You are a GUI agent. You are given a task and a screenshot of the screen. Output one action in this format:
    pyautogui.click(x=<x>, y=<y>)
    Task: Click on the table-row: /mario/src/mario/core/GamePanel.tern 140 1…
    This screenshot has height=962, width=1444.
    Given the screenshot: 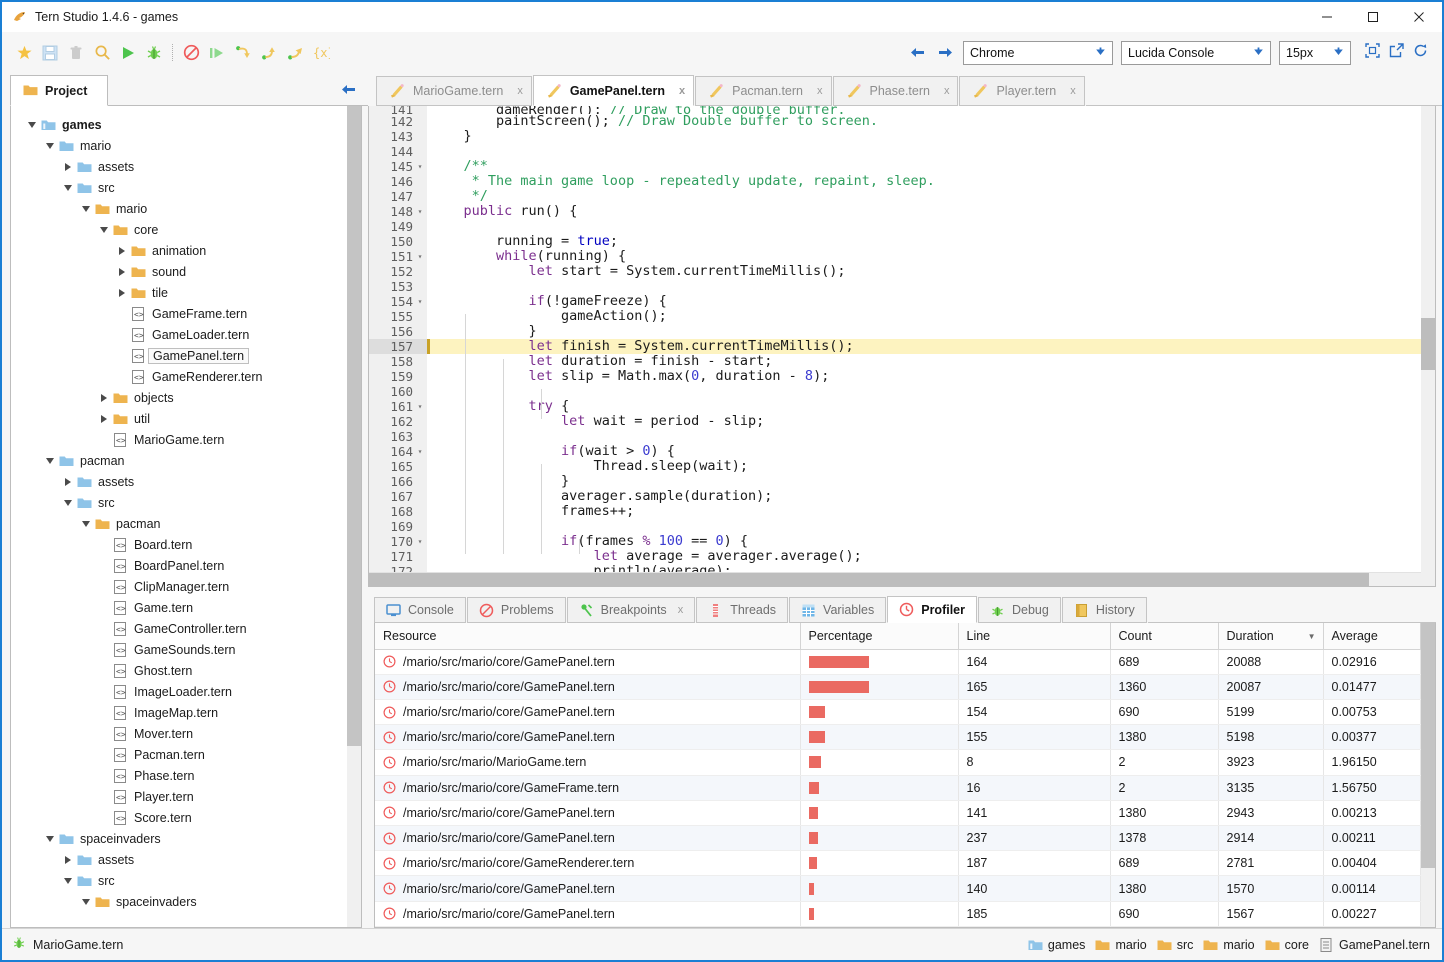 What is the action you would take?
    pyautogui.click(x=898, y=888)
    